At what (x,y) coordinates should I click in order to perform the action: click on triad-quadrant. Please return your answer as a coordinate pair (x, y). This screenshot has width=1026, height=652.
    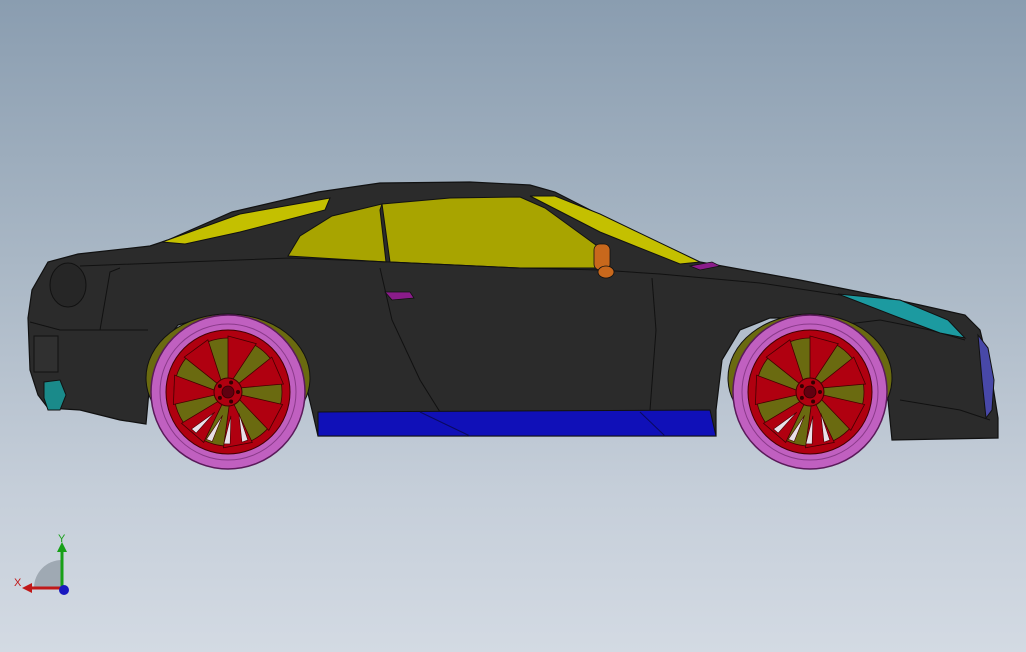
    Looking at the image, I should click on (48, 574).